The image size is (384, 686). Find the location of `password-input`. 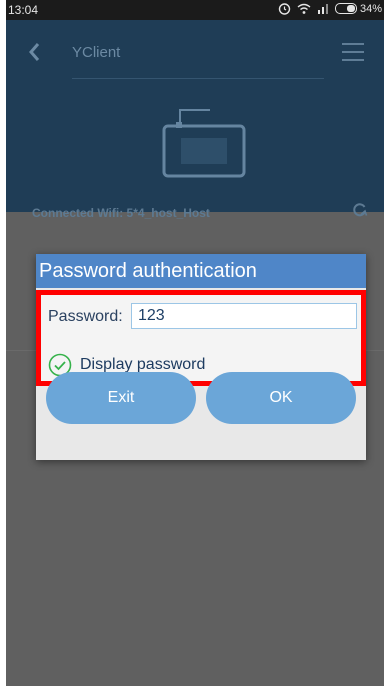

password-input is located at coordinates (244, 316).